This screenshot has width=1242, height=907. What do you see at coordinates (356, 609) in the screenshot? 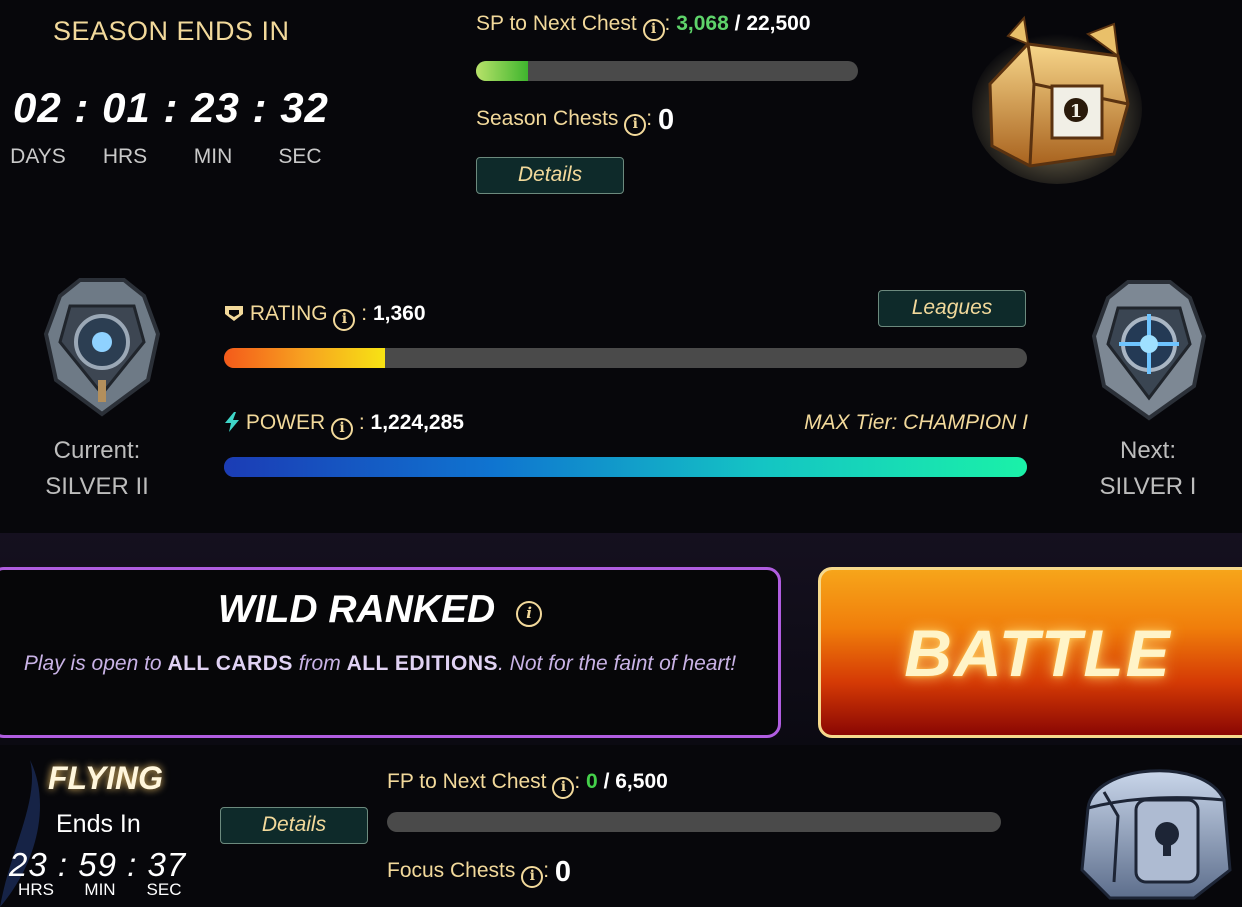
I see `mode-title-text: WILD RANKED` at bounding box center [356, 609].